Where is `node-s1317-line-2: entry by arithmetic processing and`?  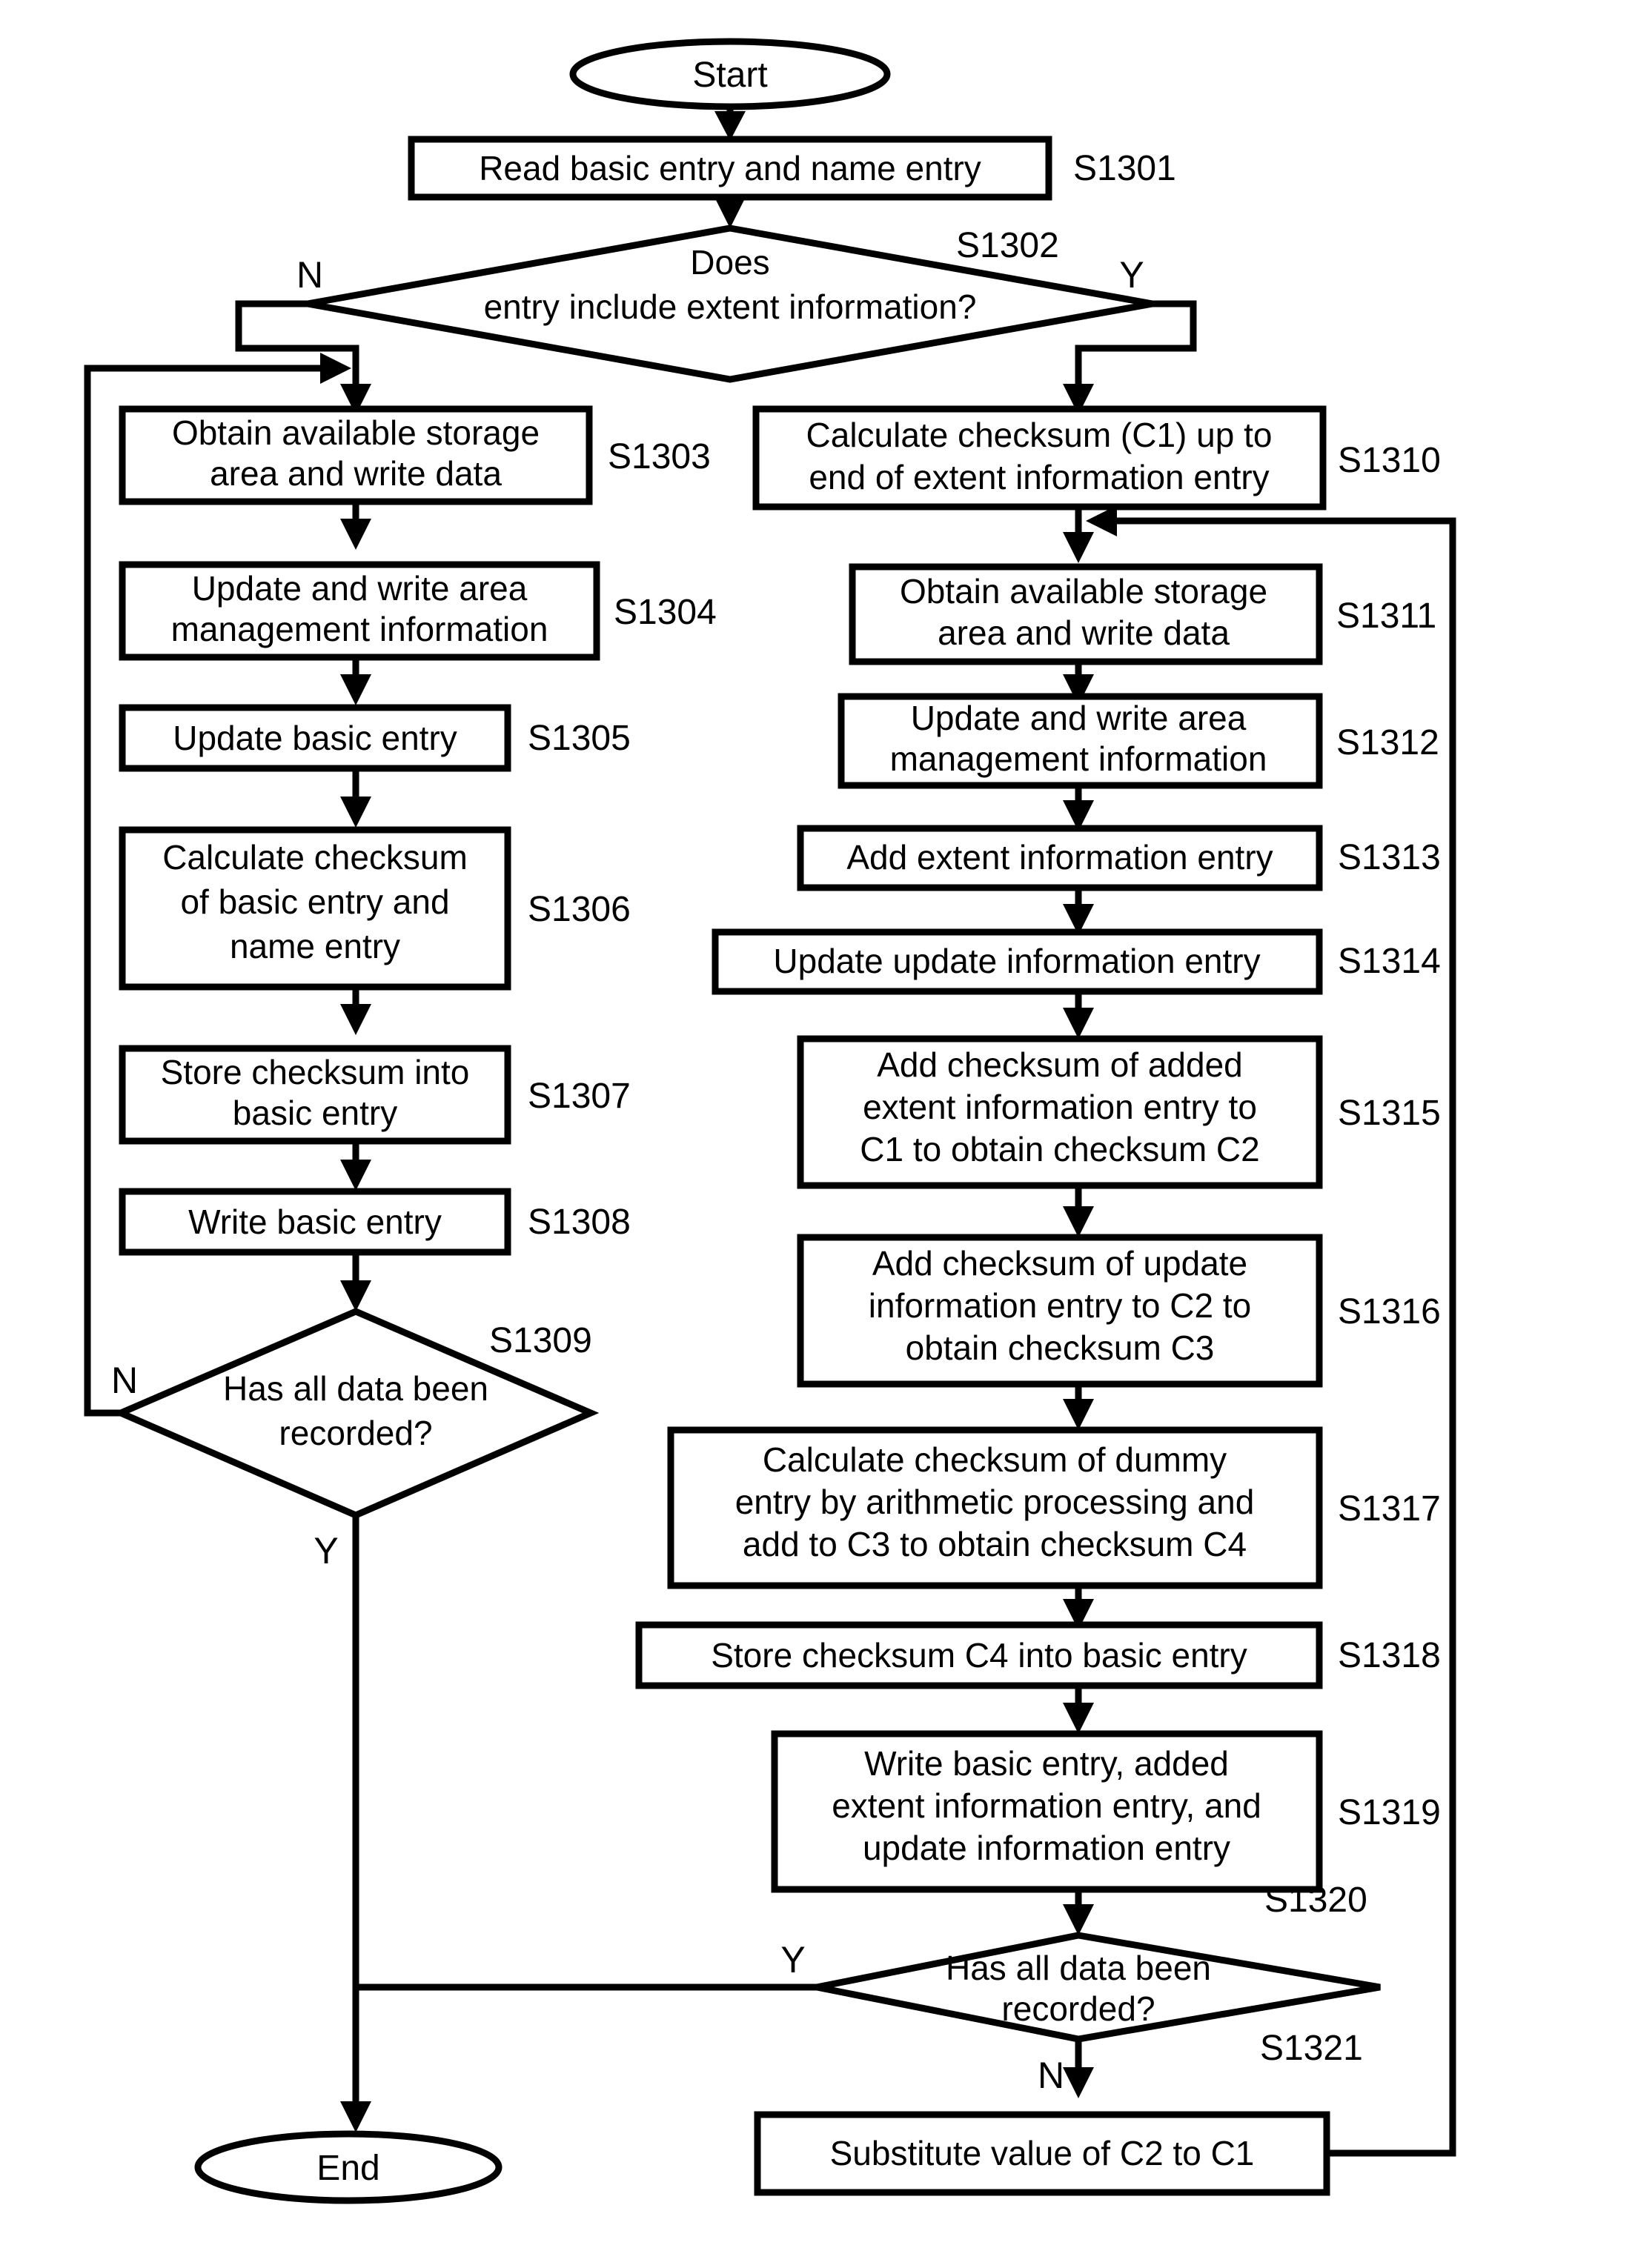 node-s1317-line-2: entry by arithmetic processing and is located at coordinates (995, 1502).